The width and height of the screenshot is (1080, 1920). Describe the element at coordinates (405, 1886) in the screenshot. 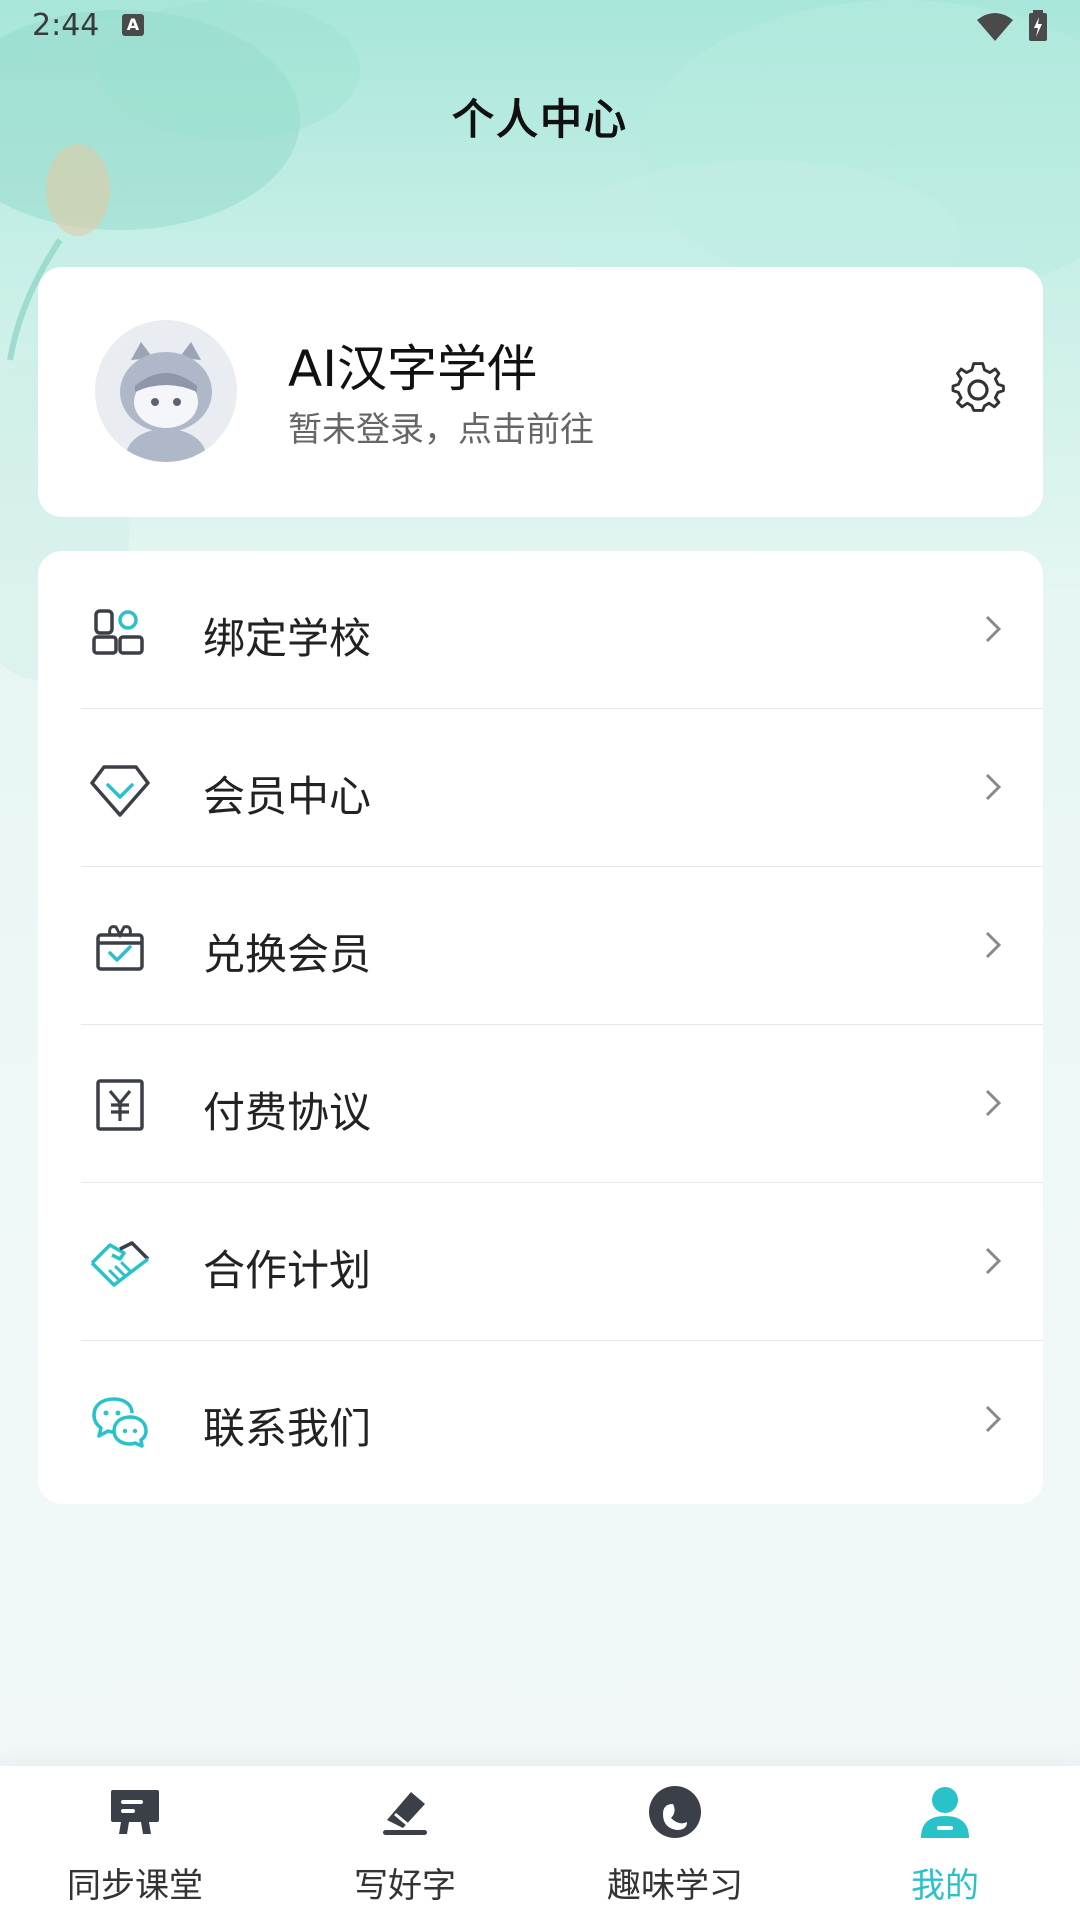

I see `tab-label: 写好字` at that location.